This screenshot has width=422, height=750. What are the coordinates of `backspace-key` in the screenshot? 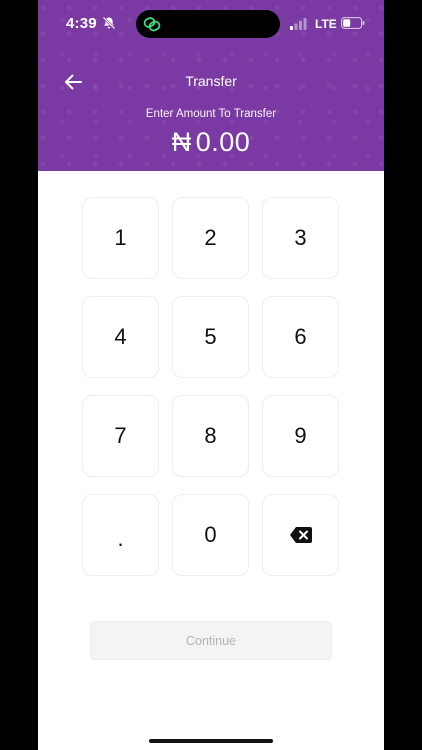 It's located at (300, 535).